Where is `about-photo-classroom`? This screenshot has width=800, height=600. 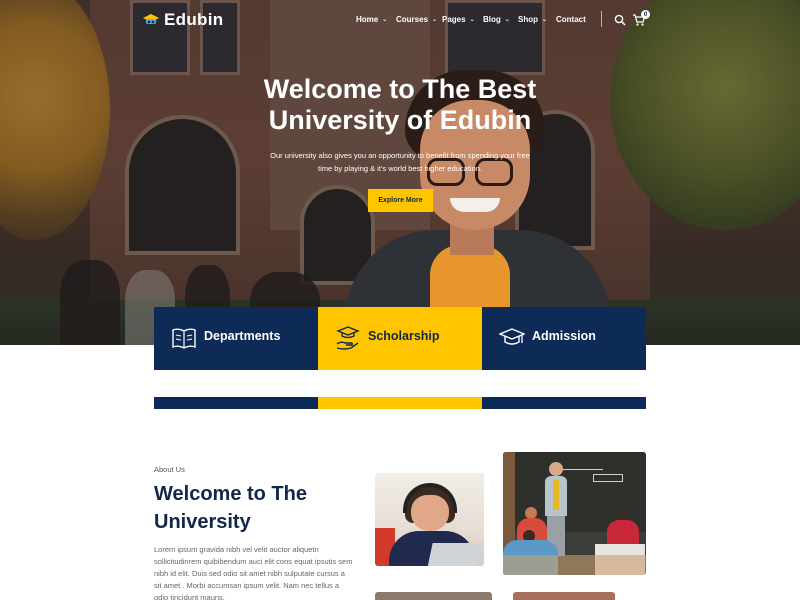
about-photo-classroom is located at coordinates (574, 513).